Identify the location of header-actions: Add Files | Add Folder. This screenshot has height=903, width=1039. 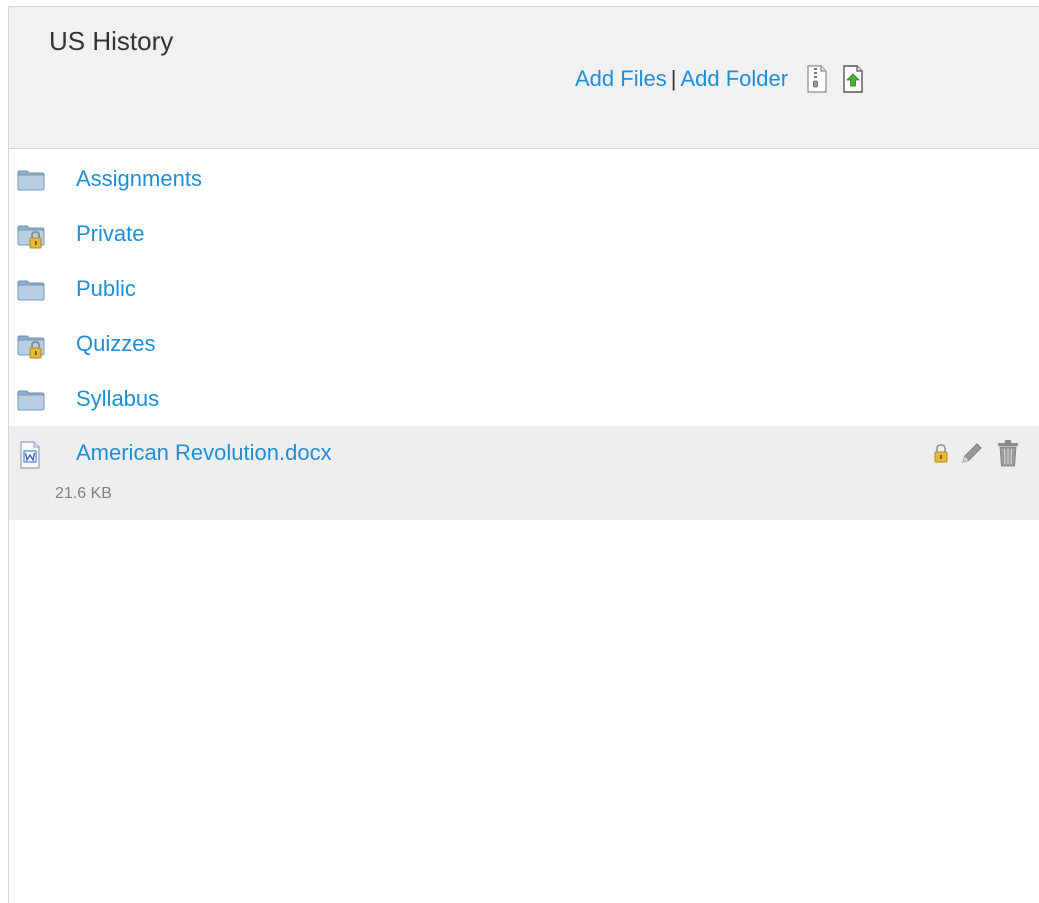
(719, 79).